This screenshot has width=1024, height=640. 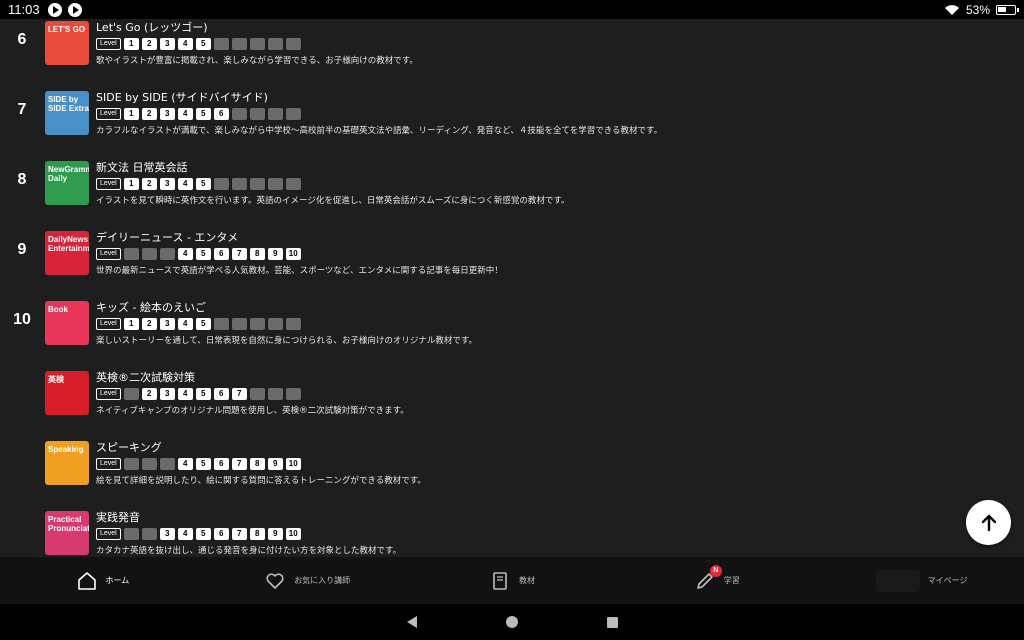 What do you see at coordinates (249, 551) in the screenshot?
I see `course-description: カタカナ英語を抜け出し、通じる発音を身に付けたい方を対象とした教材です。` at bounding box center [249, 551].